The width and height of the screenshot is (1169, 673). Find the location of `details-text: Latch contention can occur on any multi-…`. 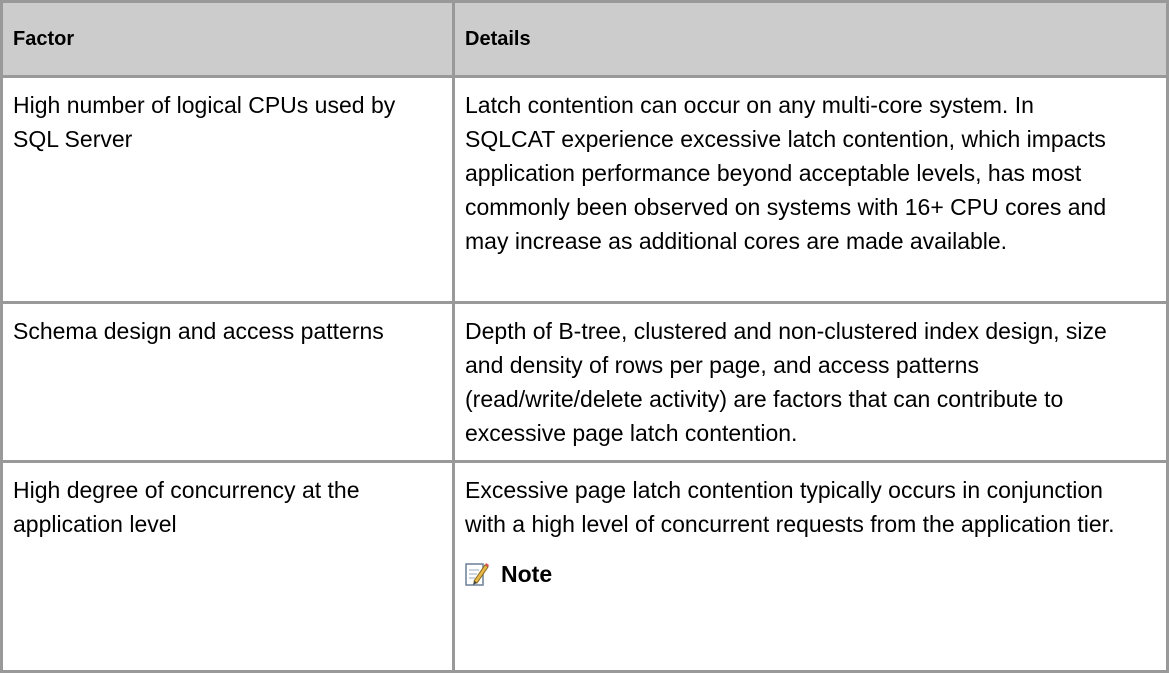

details-text: Latch contention can occur on any multi-… is located at coordinates (786, 173).